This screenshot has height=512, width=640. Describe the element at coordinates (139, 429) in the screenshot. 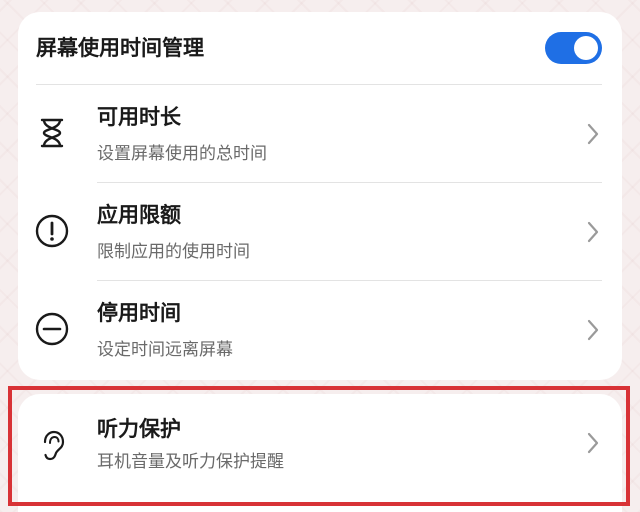

I see `item-title: 听力保护` at that location.